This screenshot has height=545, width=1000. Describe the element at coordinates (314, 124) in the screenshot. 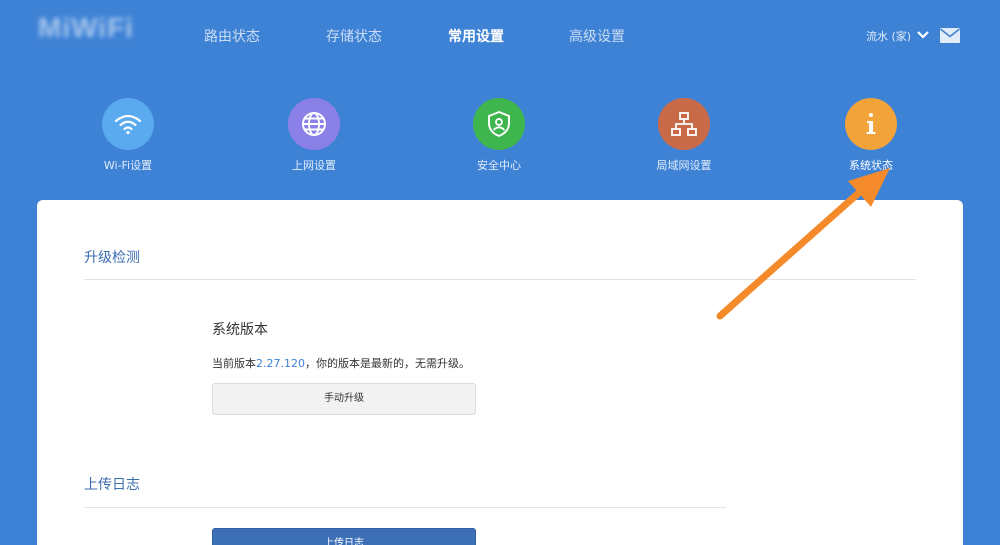

I see `globe-icon` at that location.